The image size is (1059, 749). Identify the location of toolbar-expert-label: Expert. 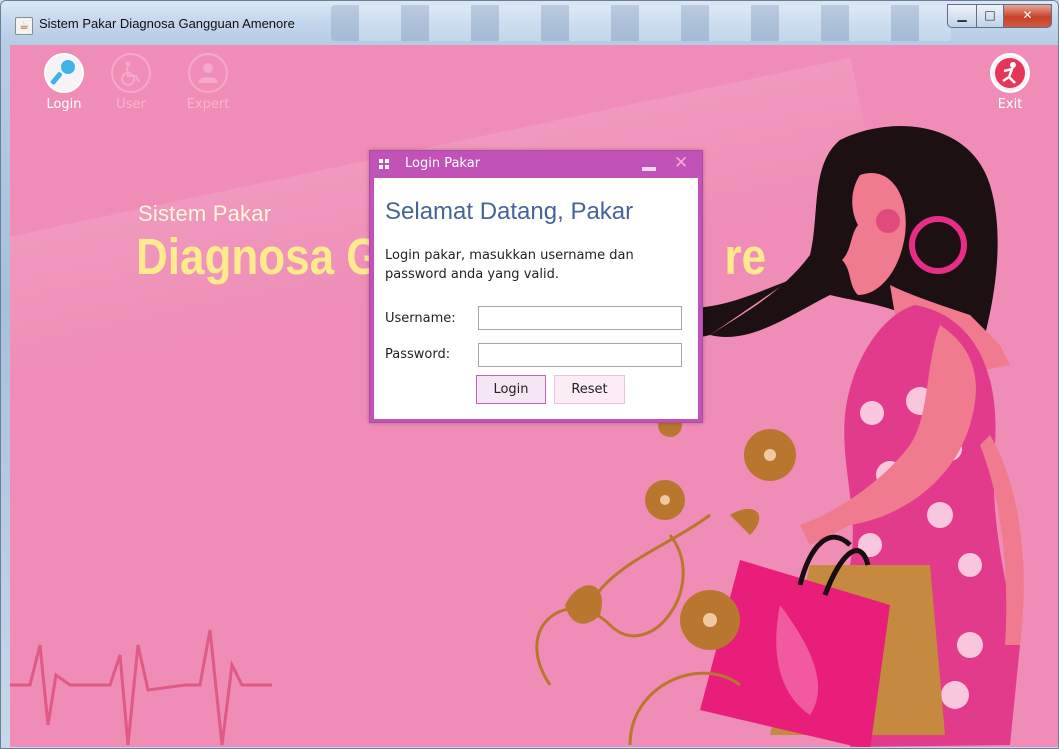
(208, 104).